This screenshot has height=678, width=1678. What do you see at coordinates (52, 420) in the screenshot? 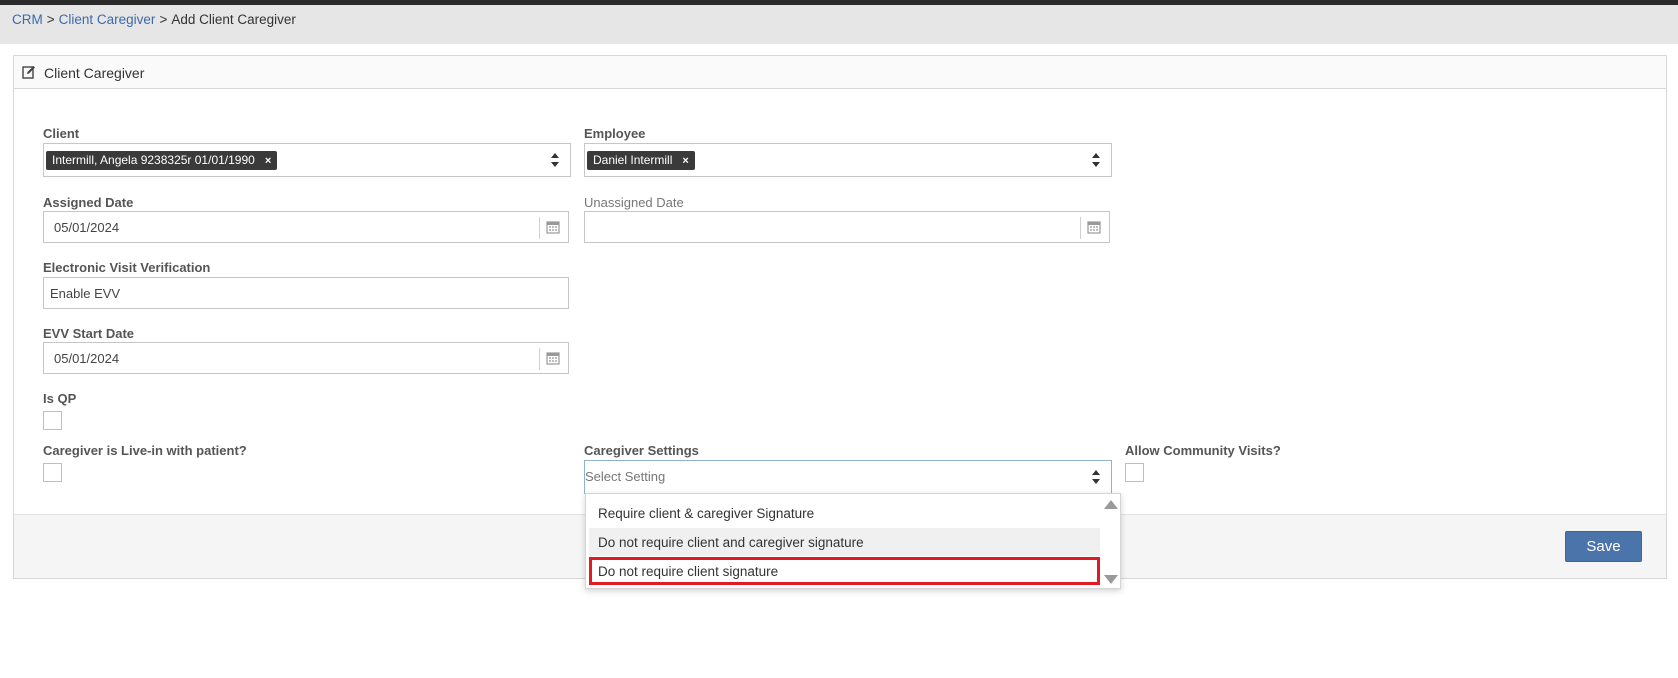
I see `is-qp-checkbox` at bounding box center [52, 420].